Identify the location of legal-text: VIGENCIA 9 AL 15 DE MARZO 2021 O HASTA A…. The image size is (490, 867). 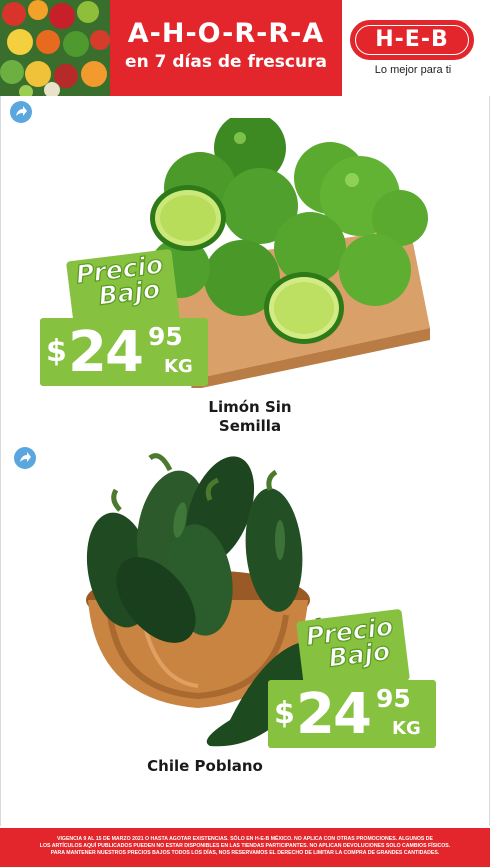
(245, 846).